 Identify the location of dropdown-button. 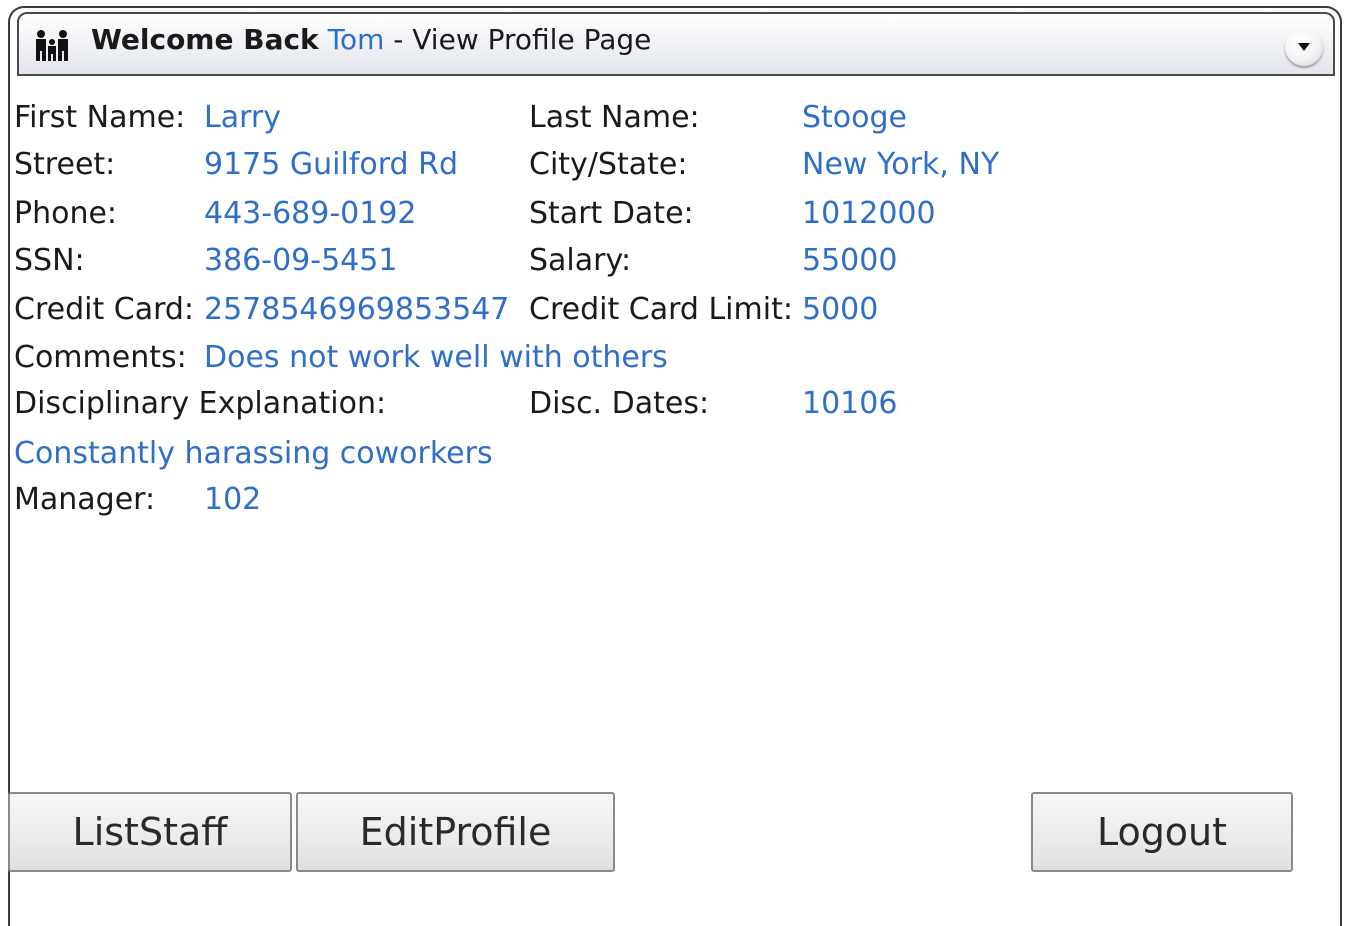
(1304, 47).